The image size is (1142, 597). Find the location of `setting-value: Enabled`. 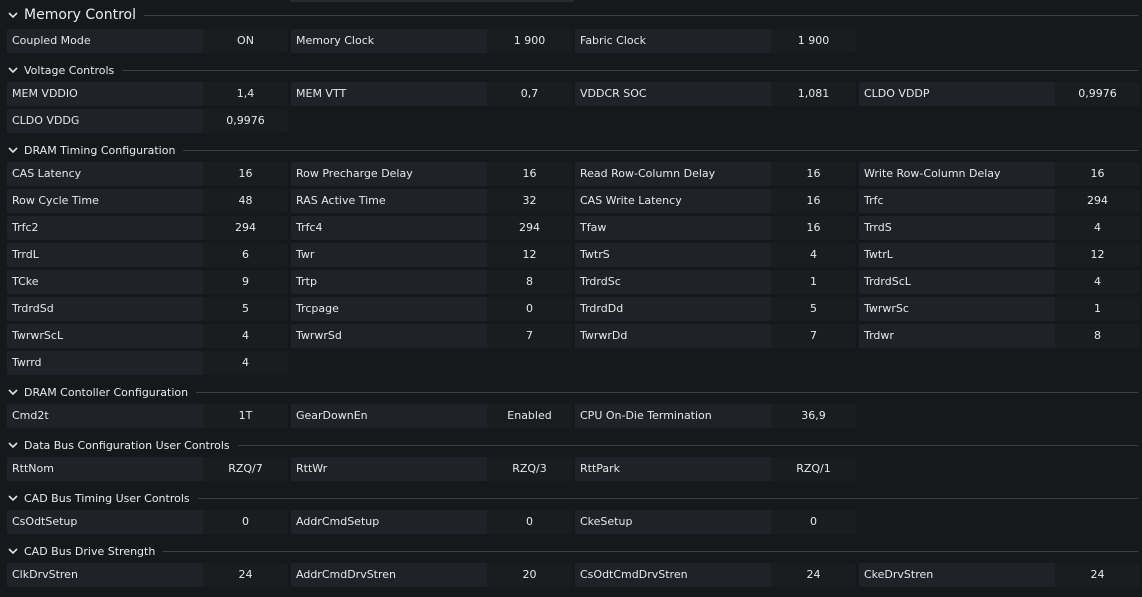

setting-value: Enabled is located at coordinates (529, 416).